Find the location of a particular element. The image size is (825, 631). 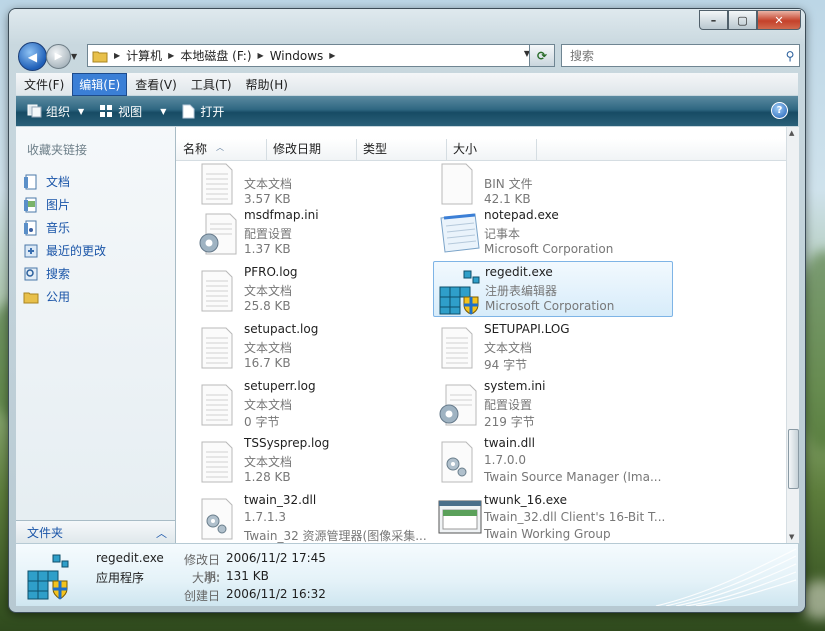

caption-buttons: – ▢ ✕ is located at coordinates (750, 20).